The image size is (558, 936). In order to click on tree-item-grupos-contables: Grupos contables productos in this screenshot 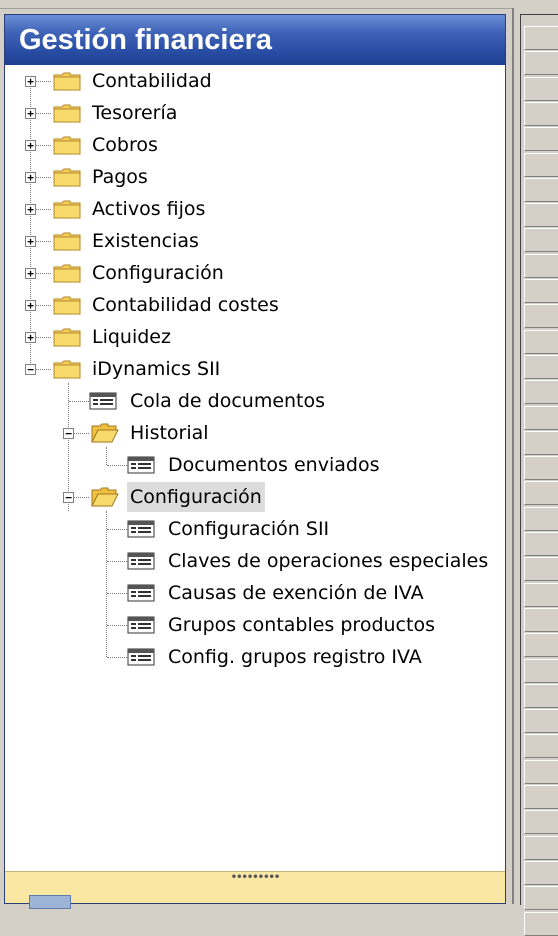, I will do `click(255, 625)`.